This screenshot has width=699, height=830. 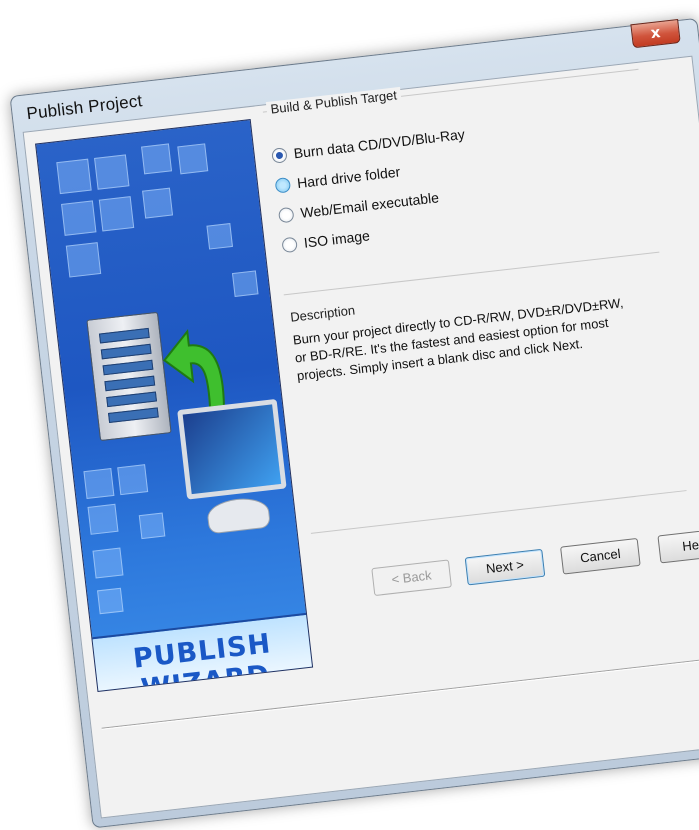 What do you see at coordinates (337, 239) in the screenshot?
I see `radio-label: ISO image` at bounding box center [337, 239].